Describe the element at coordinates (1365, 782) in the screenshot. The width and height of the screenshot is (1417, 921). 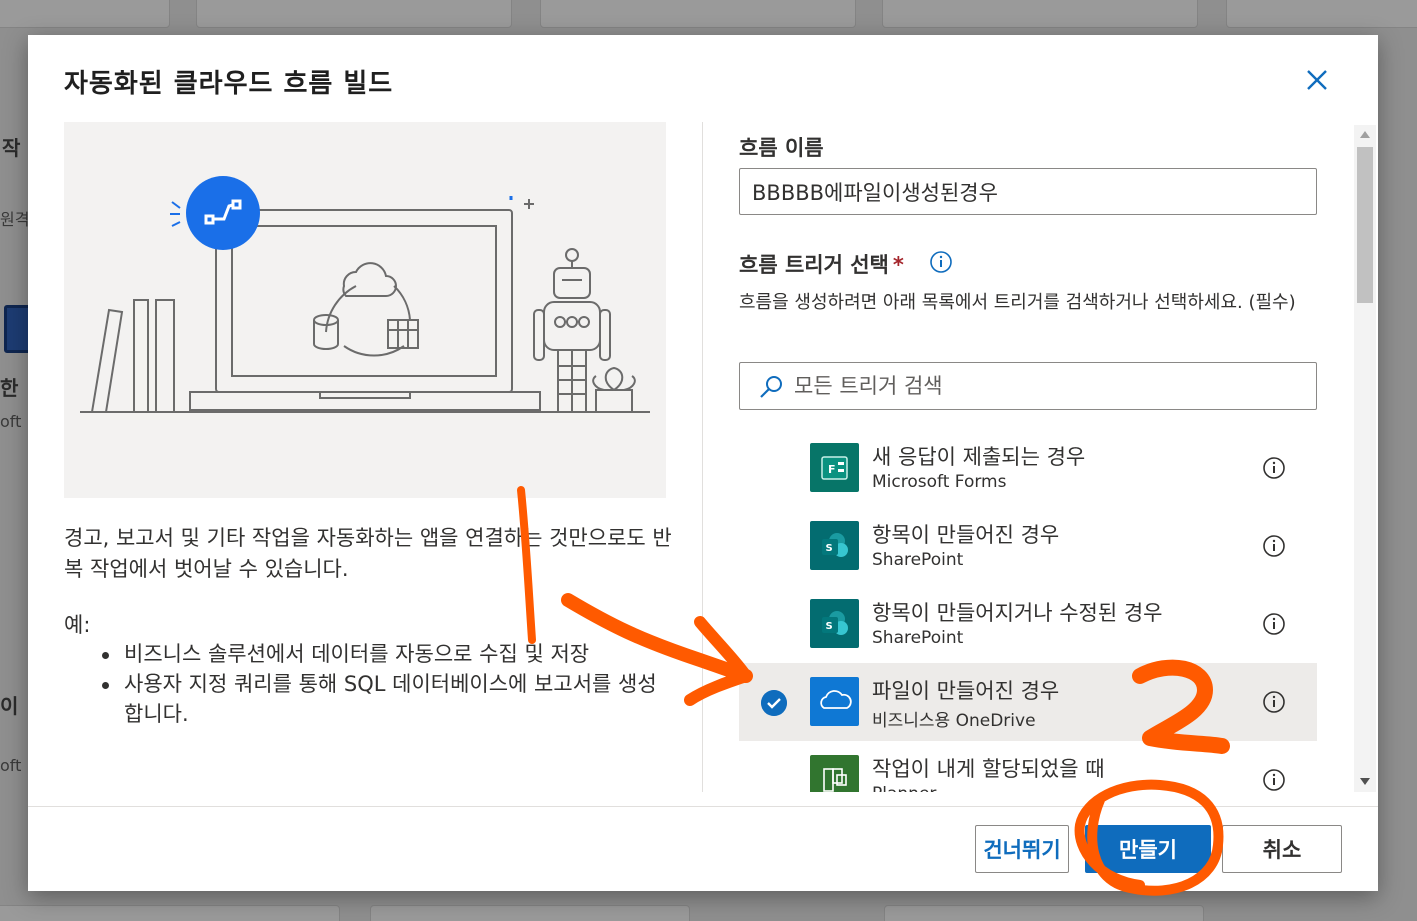
I see `scroll-down-icon` at that location.